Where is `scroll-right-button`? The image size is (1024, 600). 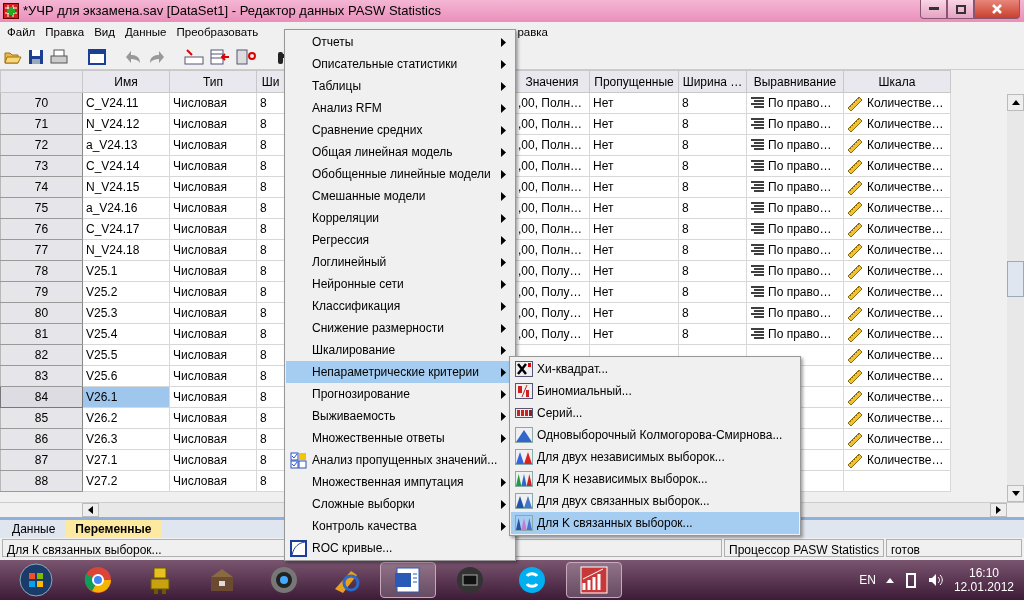 scroll-right-button is located at coordinates (998, 510).